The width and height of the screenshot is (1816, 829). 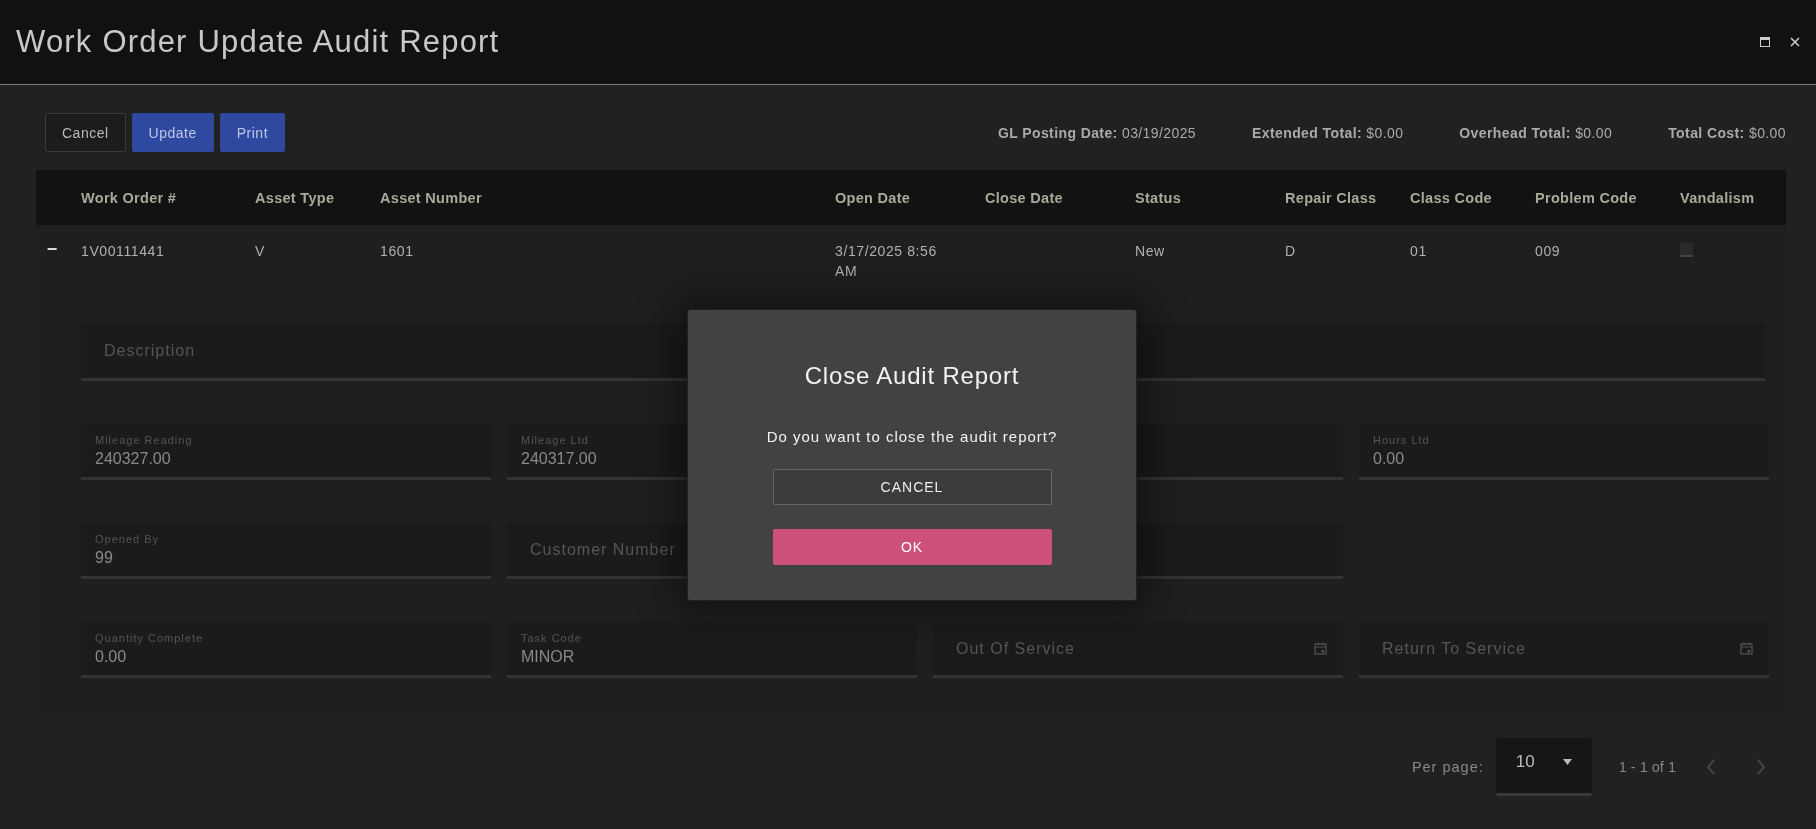 What do you see at coordinates (1291, 251) in the screenshot?
I see `table-cell-text: D` at bounding box center [1291, 251].